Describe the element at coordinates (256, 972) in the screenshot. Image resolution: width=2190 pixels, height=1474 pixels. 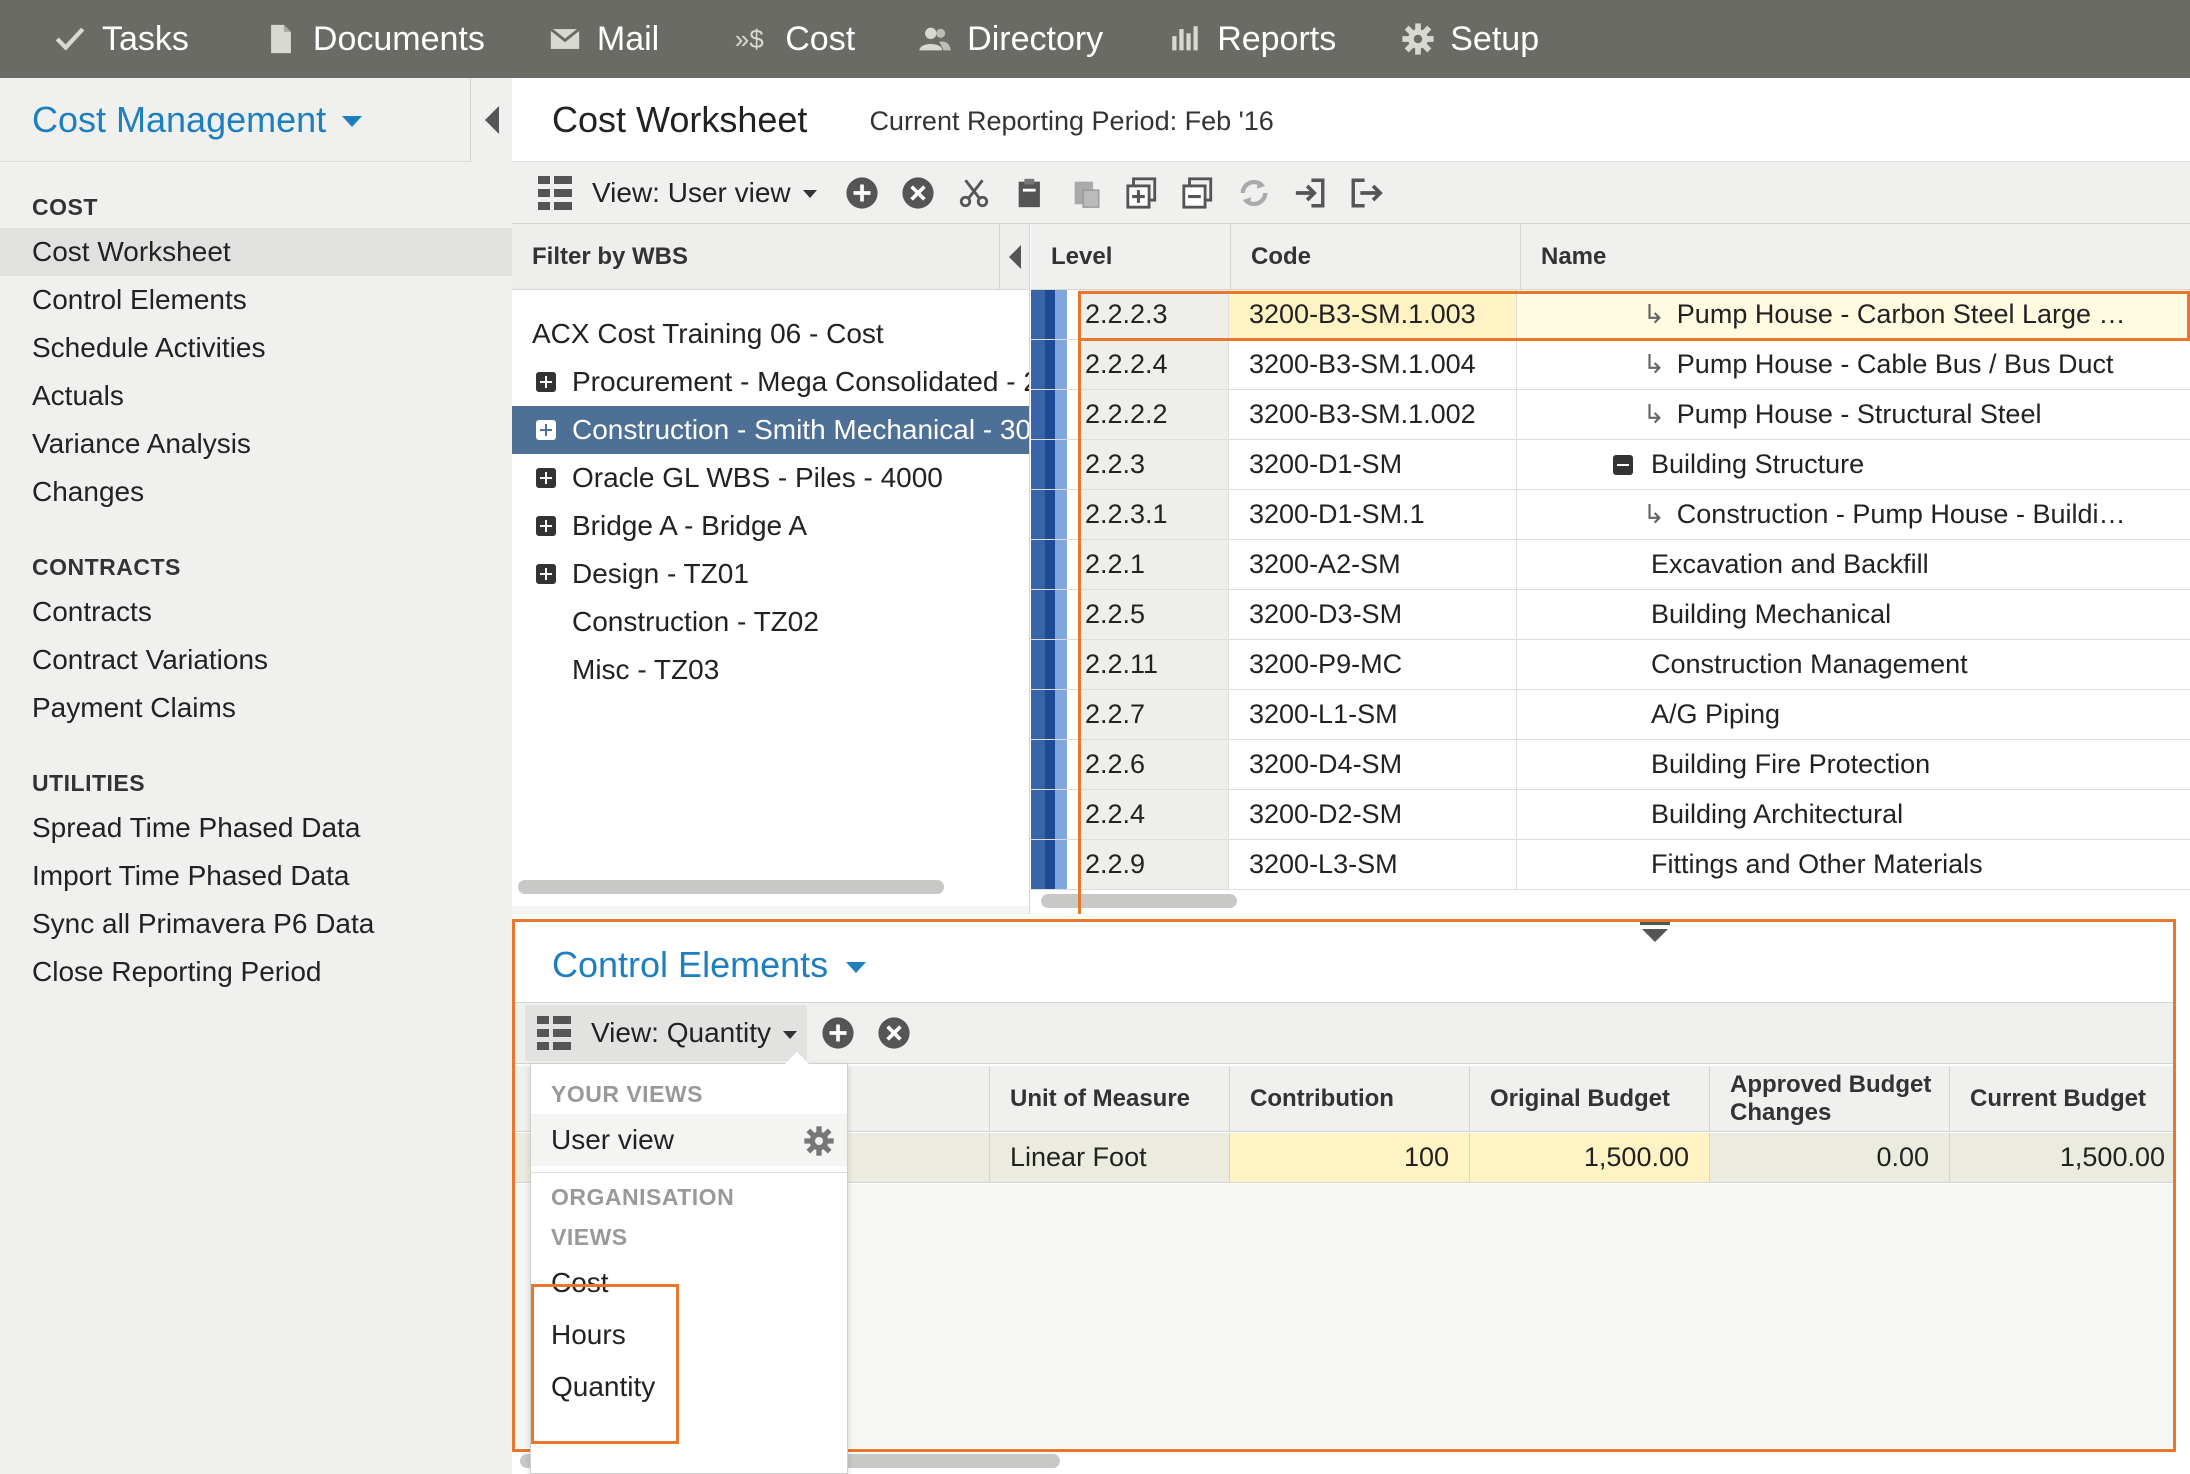
I see `sidebar-item-close-period: Close Reporting Period` at that location.